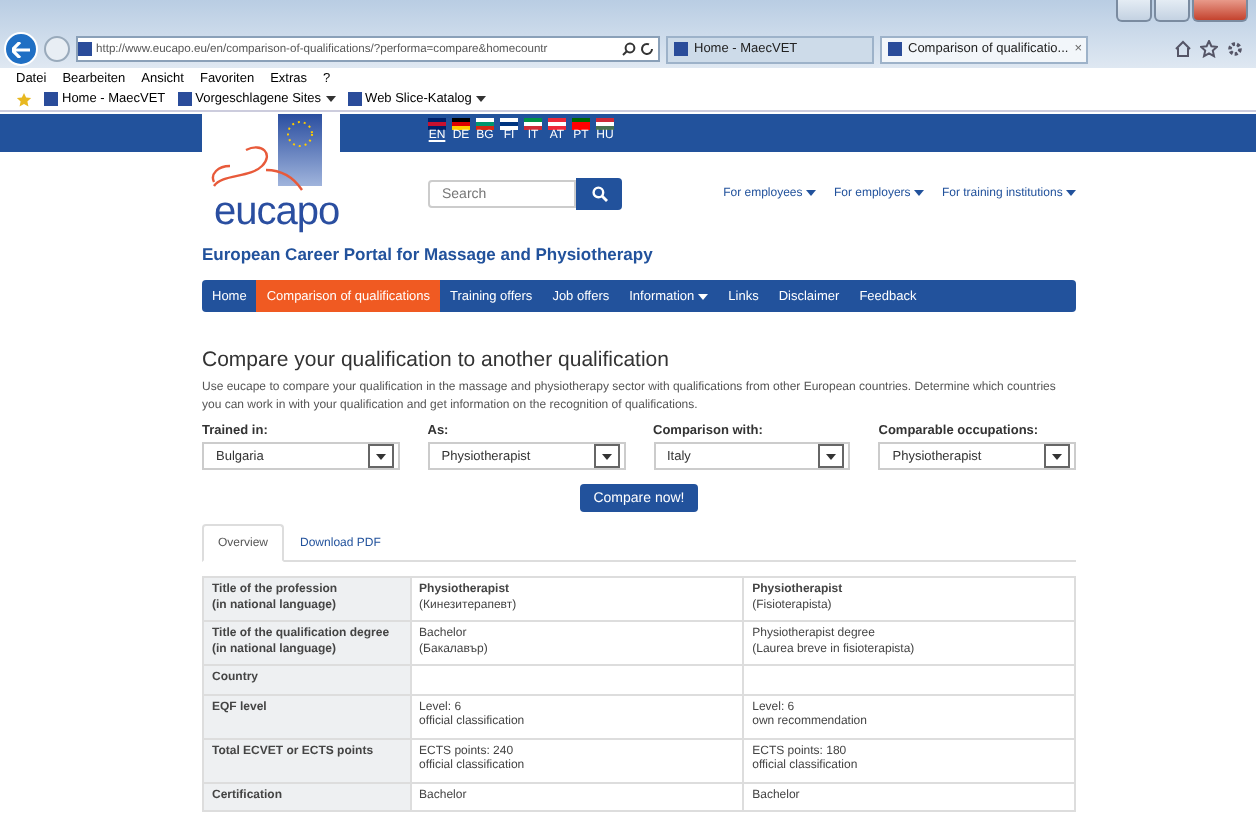 This screenshot has width=1256, height=832. Describe the element at coordinates (1172, 11) in the screenshot. I see `maximize-button` at that location.